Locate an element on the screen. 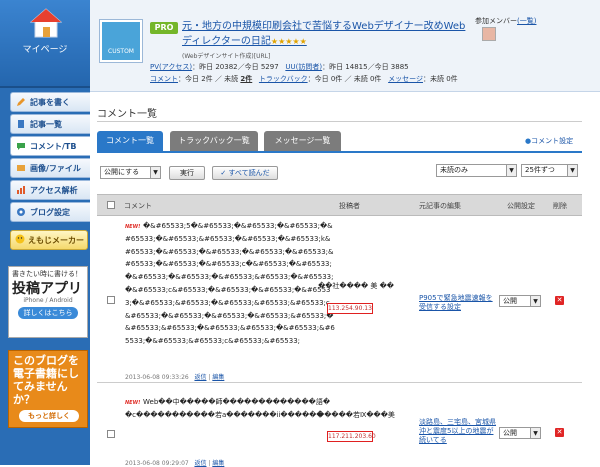 This screenshot has height=467, width=600. ip-address: 117.211.203.60 is located at coordinates (351, 436).